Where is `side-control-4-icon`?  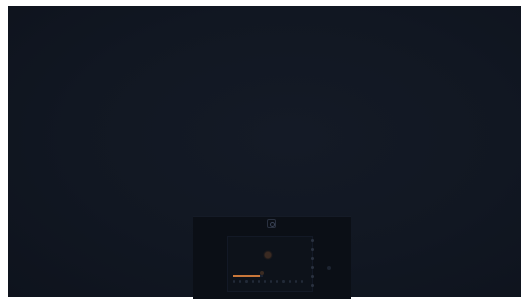
side-control-4-icon is located at coordinates (312, 267).